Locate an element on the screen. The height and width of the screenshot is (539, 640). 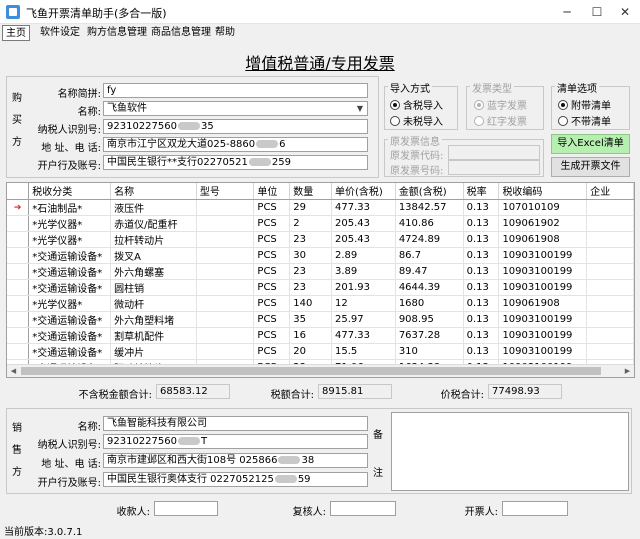
table-cell: 205.43 is located at coordinates (363, 223).